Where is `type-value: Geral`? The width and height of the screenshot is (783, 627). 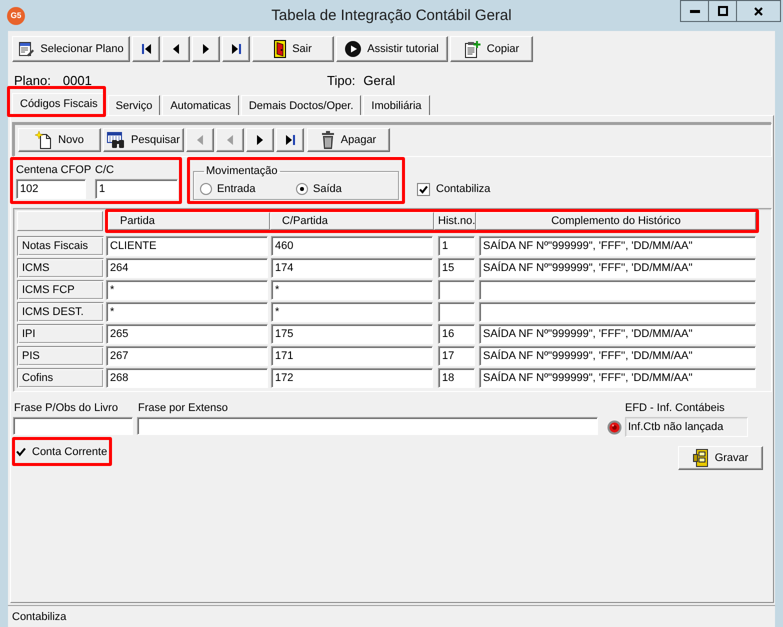
type-value: Geral is located at coordinates (379, 80).